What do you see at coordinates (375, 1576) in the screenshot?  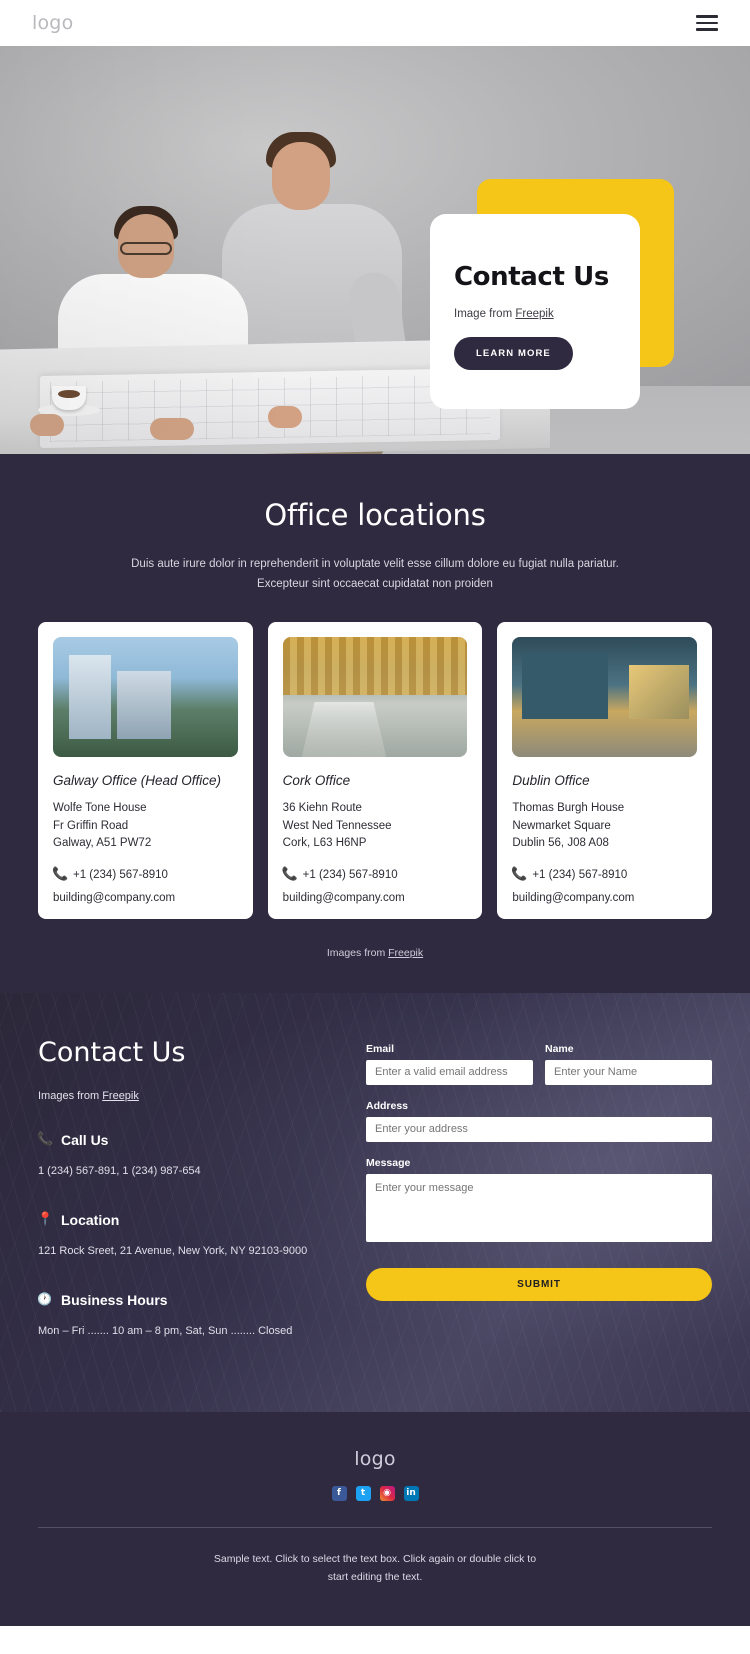 I see `footer-note-line-2: start editing the text.` at bounding box center [375, 1576].